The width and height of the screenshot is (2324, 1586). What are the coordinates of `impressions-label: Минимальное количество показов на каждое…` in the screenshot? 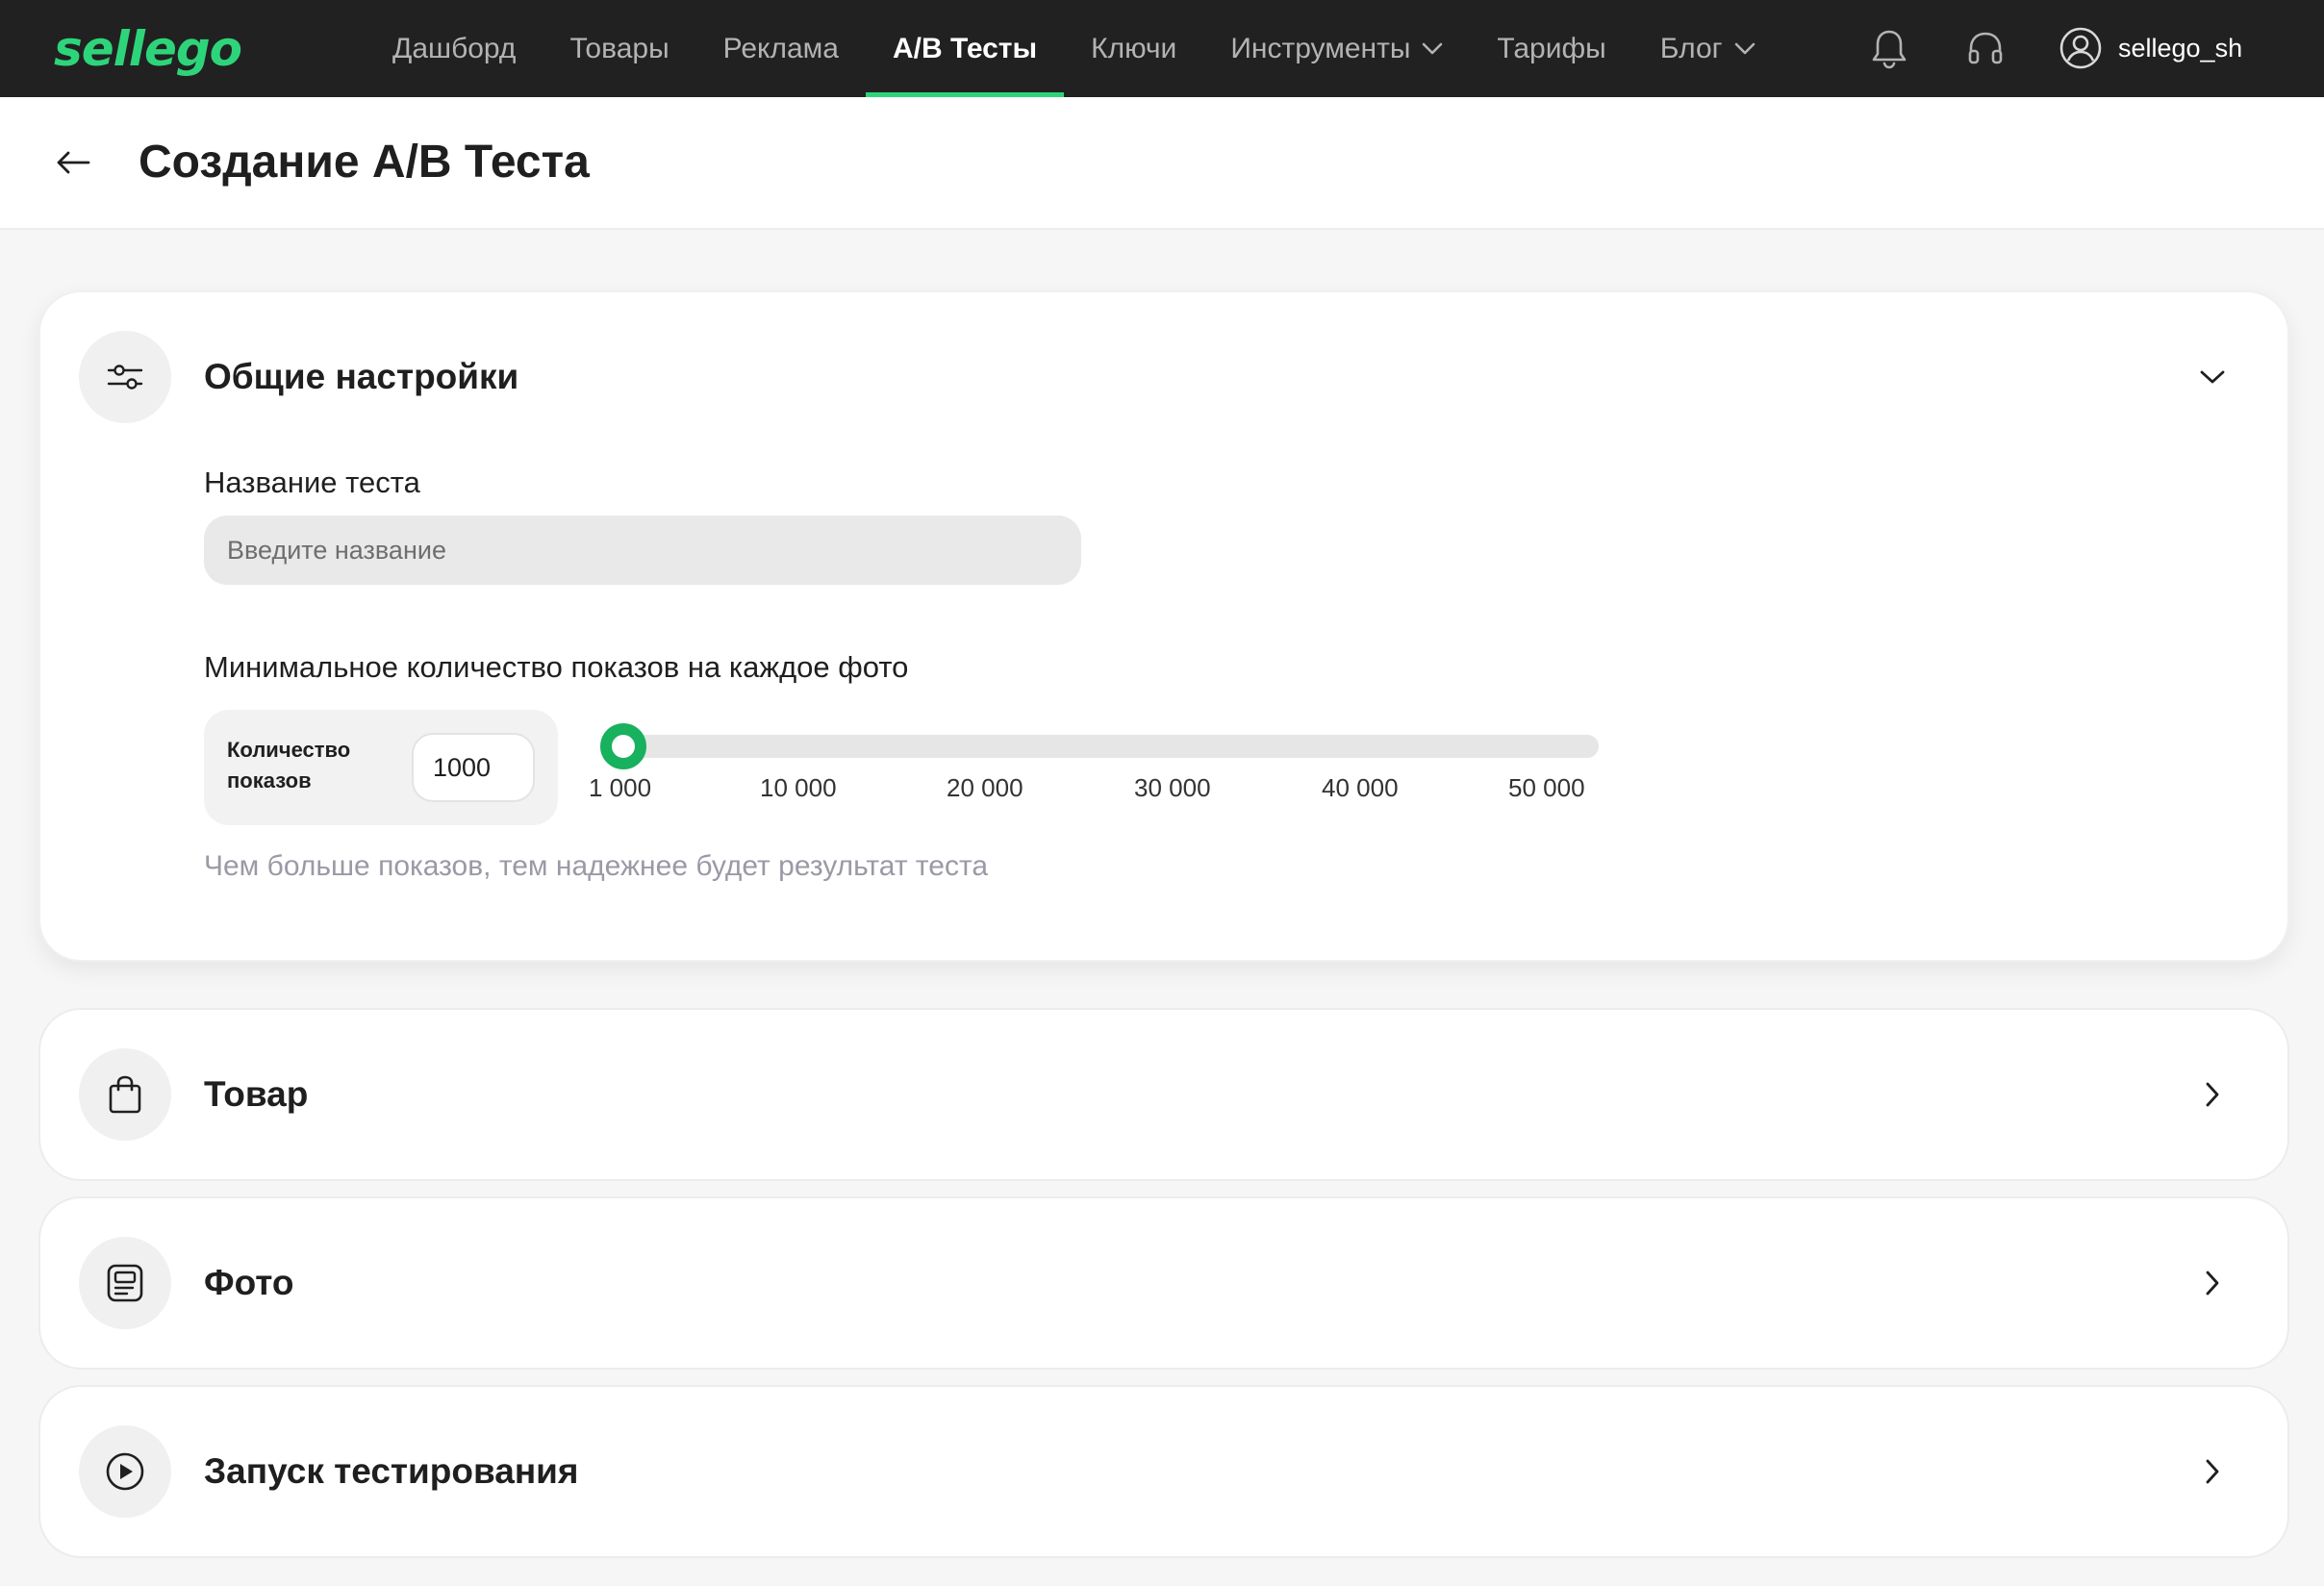 It's located at (556, 667).